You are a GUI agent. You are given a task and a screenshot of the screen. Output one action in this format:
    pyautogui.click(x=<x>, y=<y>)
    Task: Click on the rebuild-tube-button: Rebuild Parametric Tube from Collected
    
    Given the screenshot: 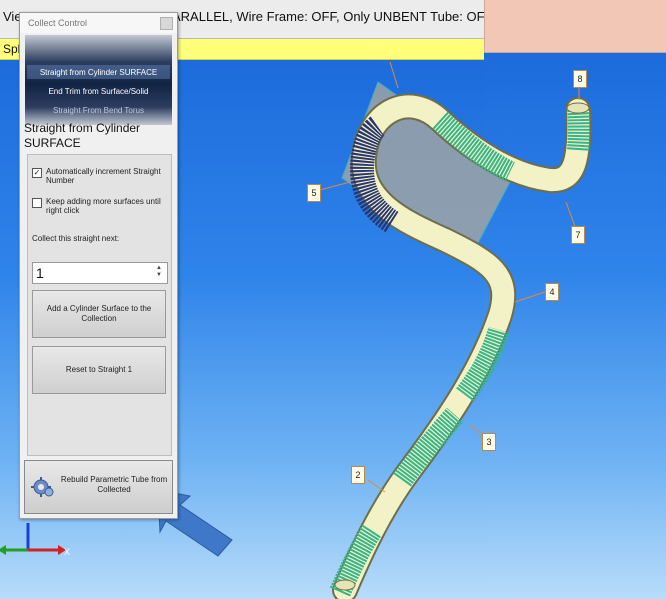 What is the action you would take?
    pyautogui.click(x=98, y=487)
    